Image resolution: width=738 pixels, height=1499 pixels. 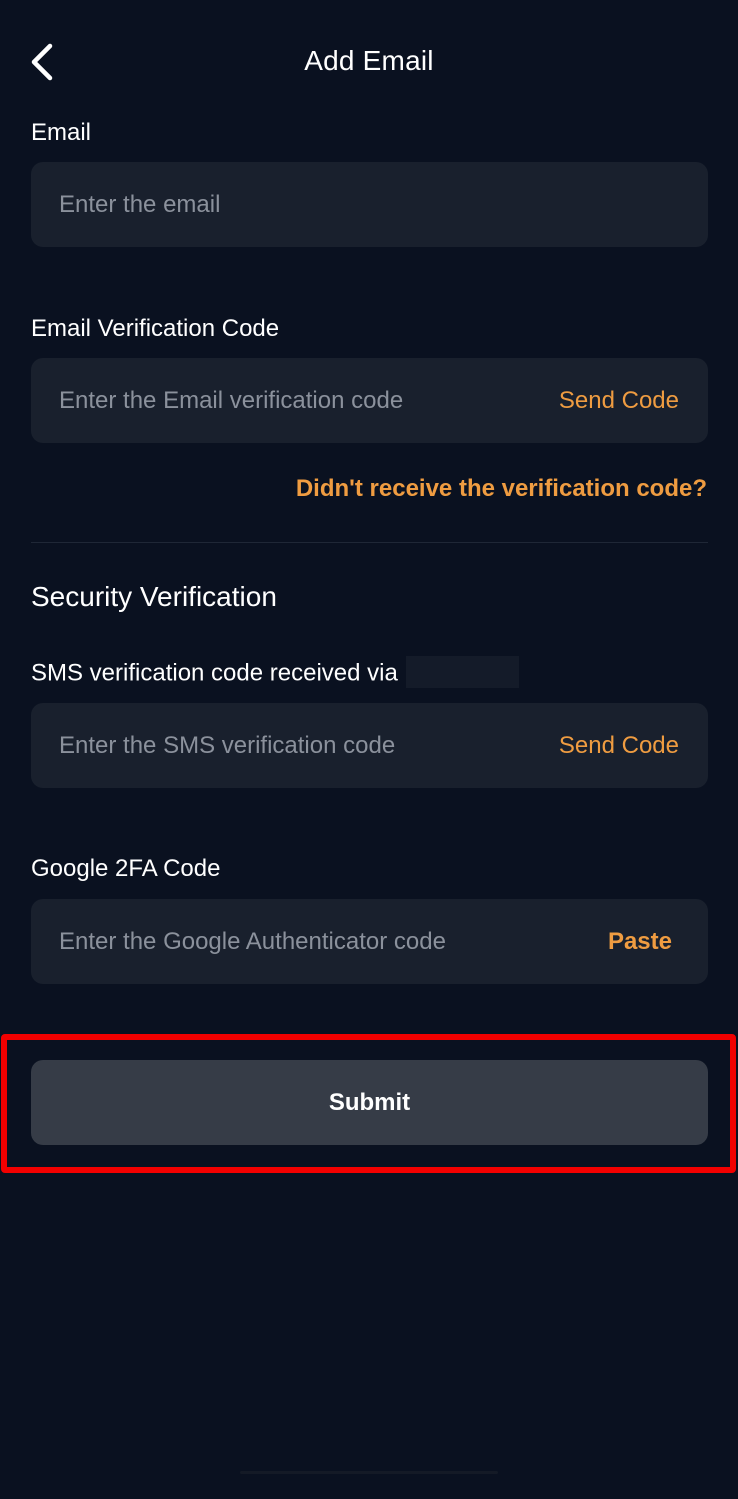 I want to click on email-code-input, so click(x=289, y=400).